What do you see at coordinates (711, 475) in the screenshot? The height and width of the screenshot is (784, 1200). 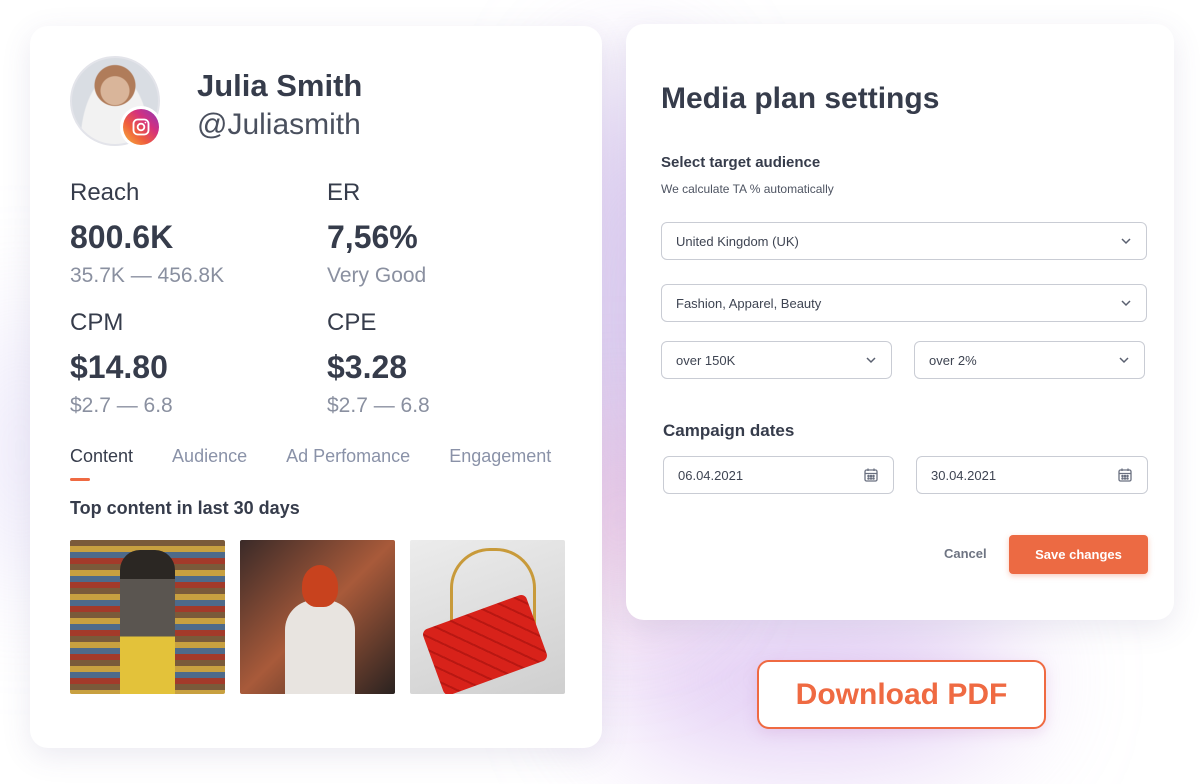 I see `start-date-value: 06.04.2021` at bounding box center [711, 475].